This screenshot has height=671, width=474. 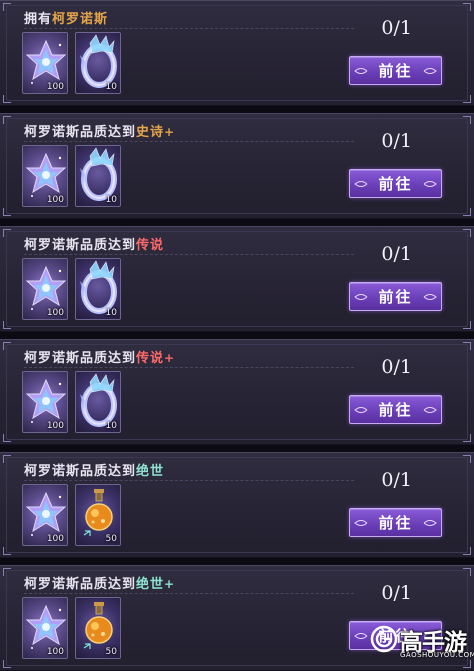 I want to click on watermark-logo-icon, so click(x=384, y=639).